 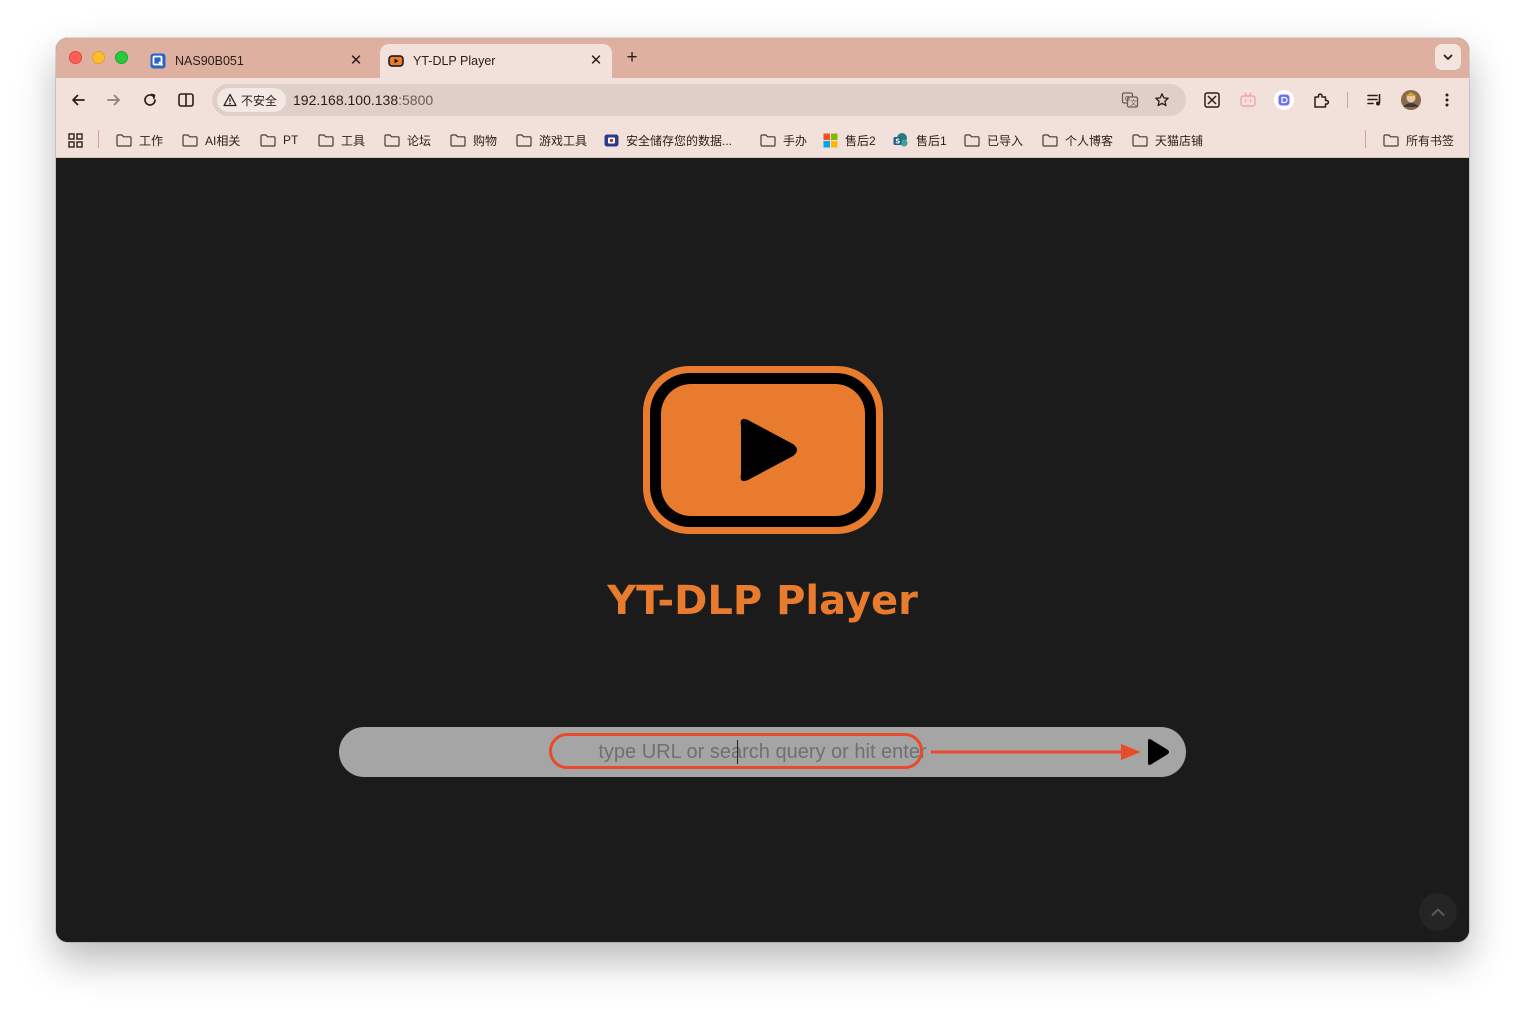 I want to click on reload-button, so click(x=150, y=100).